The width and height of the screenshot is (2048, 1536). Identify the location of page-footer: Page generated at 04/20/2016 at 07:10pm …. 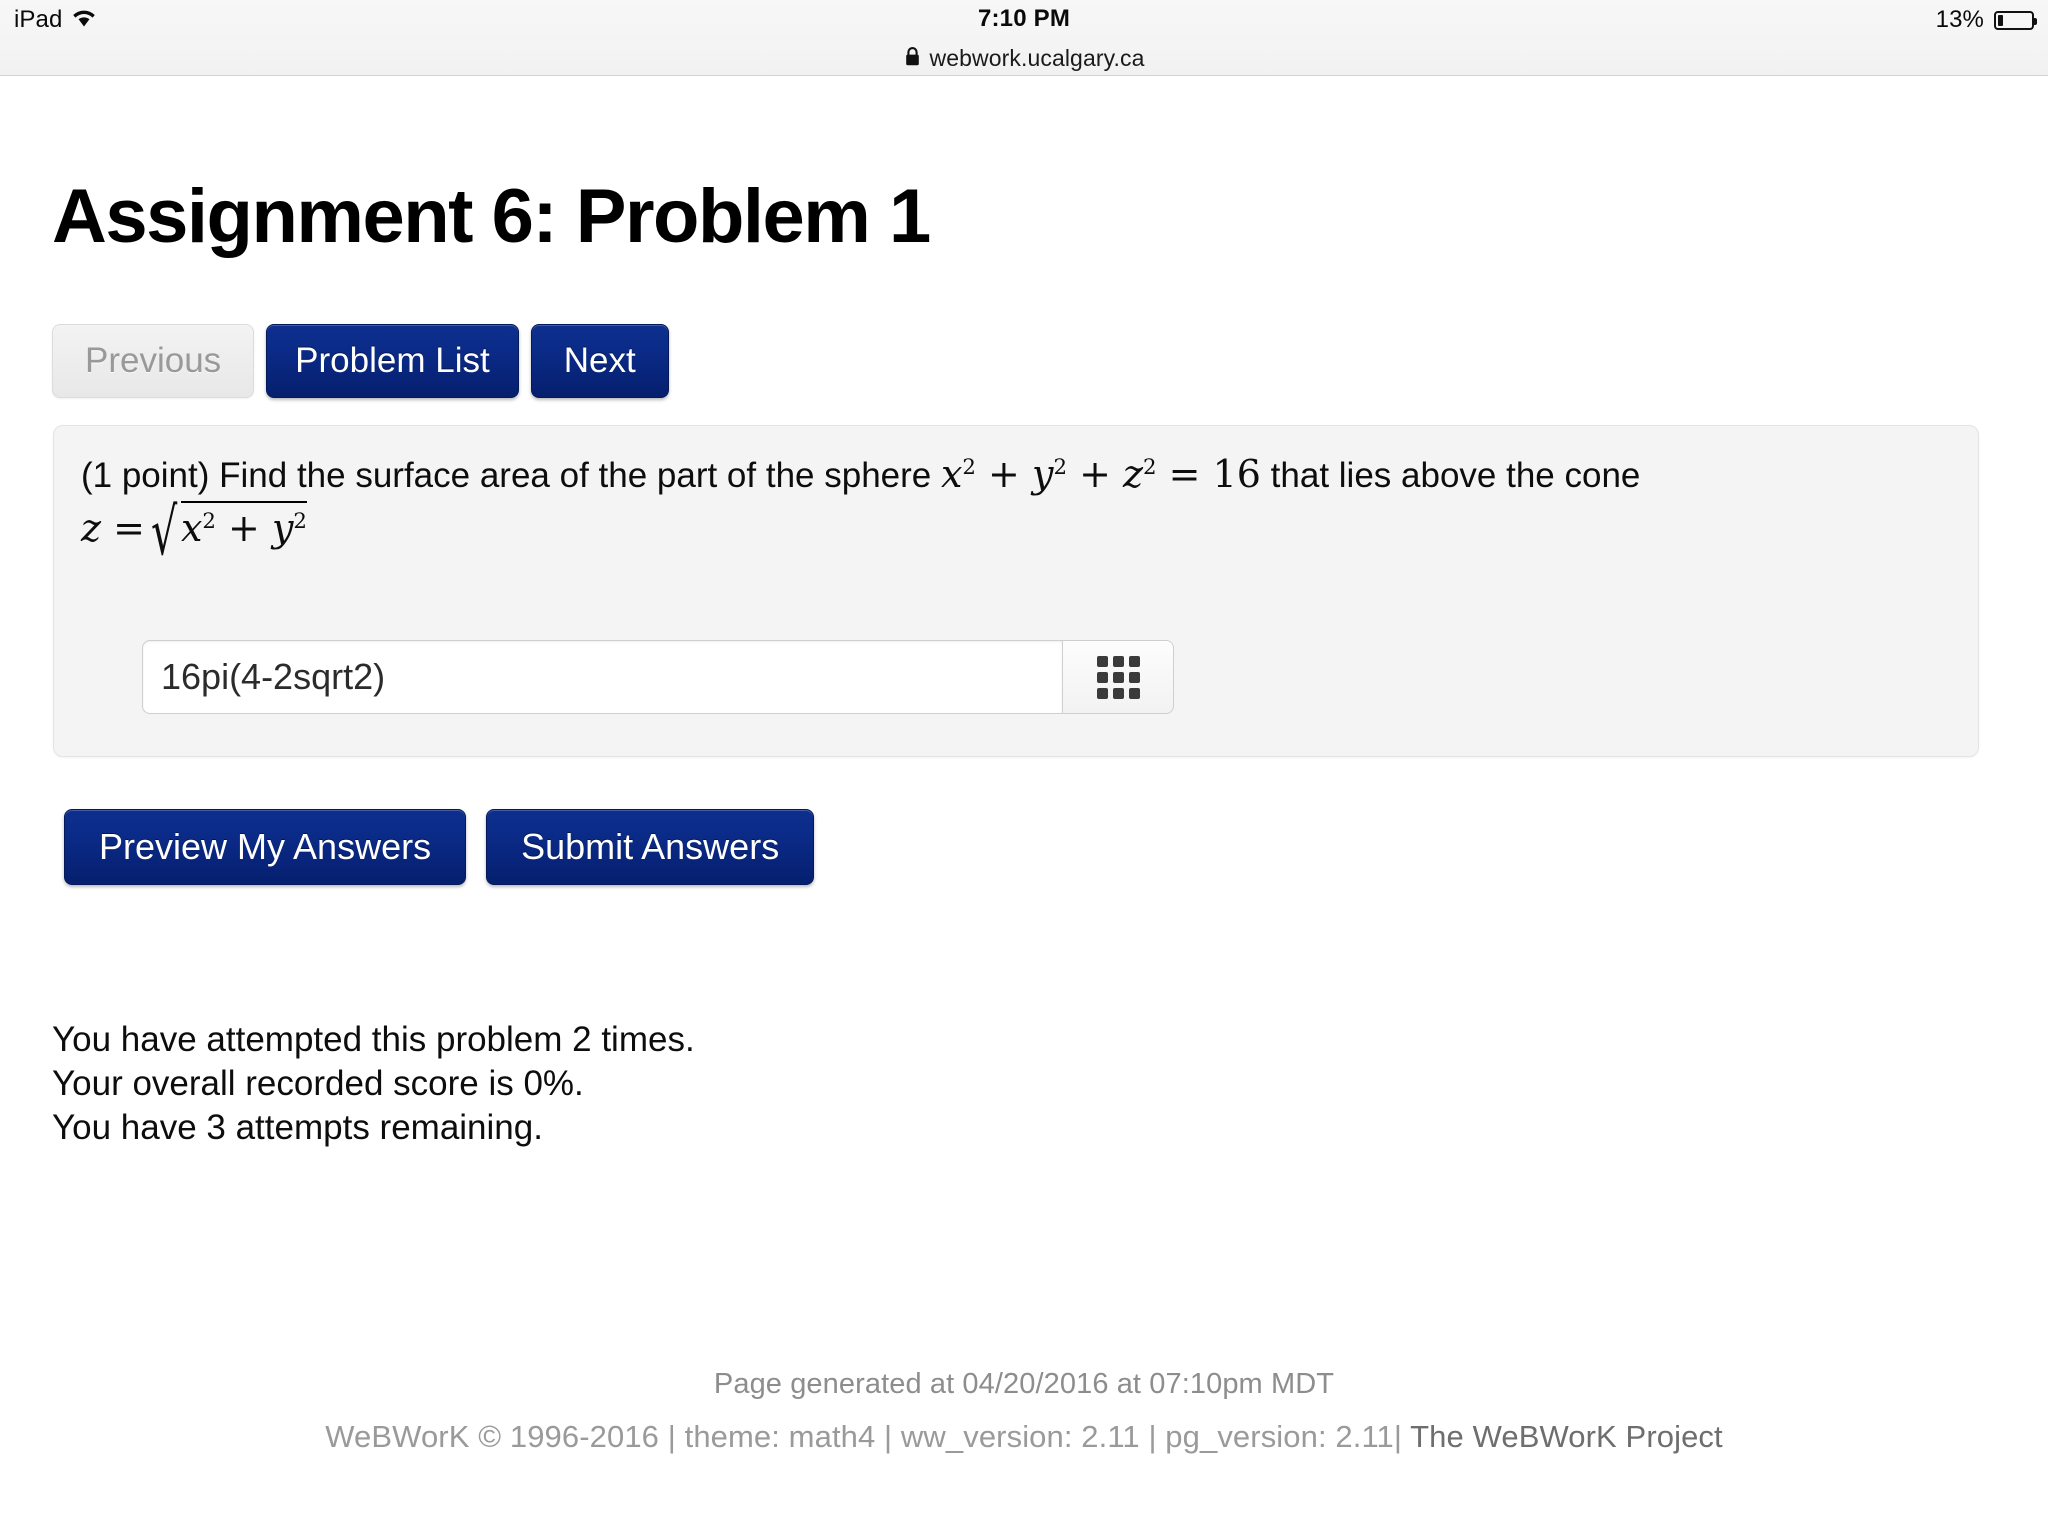
(1024, 1411).